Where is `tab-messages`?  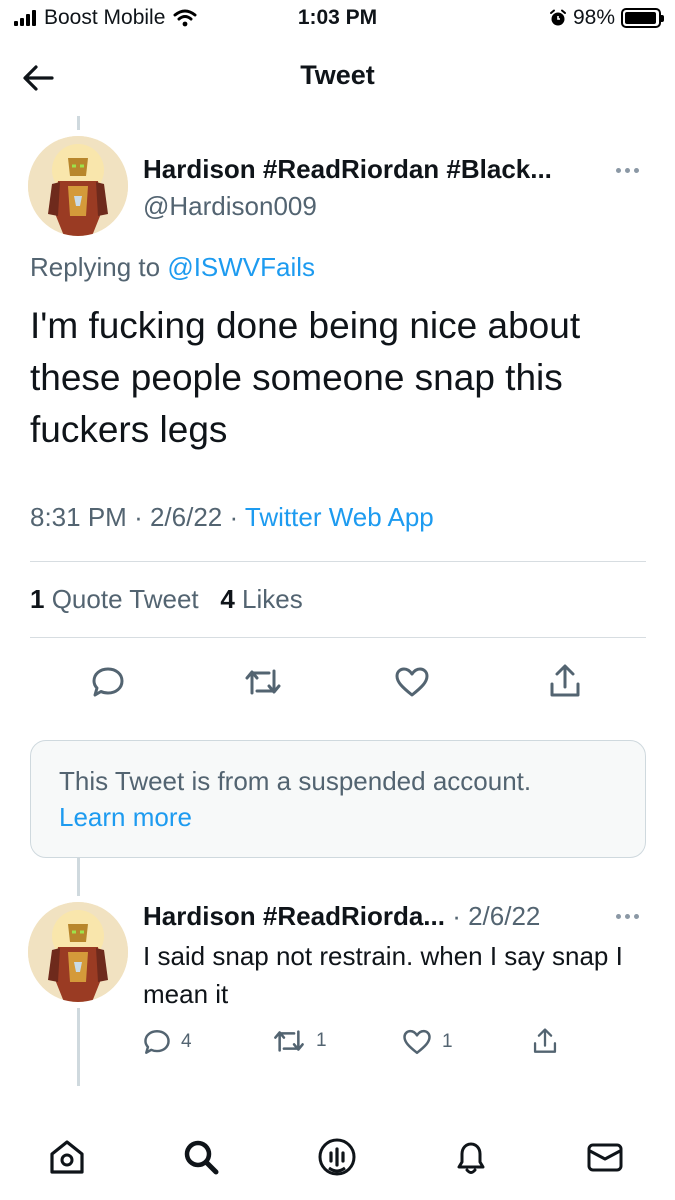 tab-messages is located at coordinates (605, 1157).